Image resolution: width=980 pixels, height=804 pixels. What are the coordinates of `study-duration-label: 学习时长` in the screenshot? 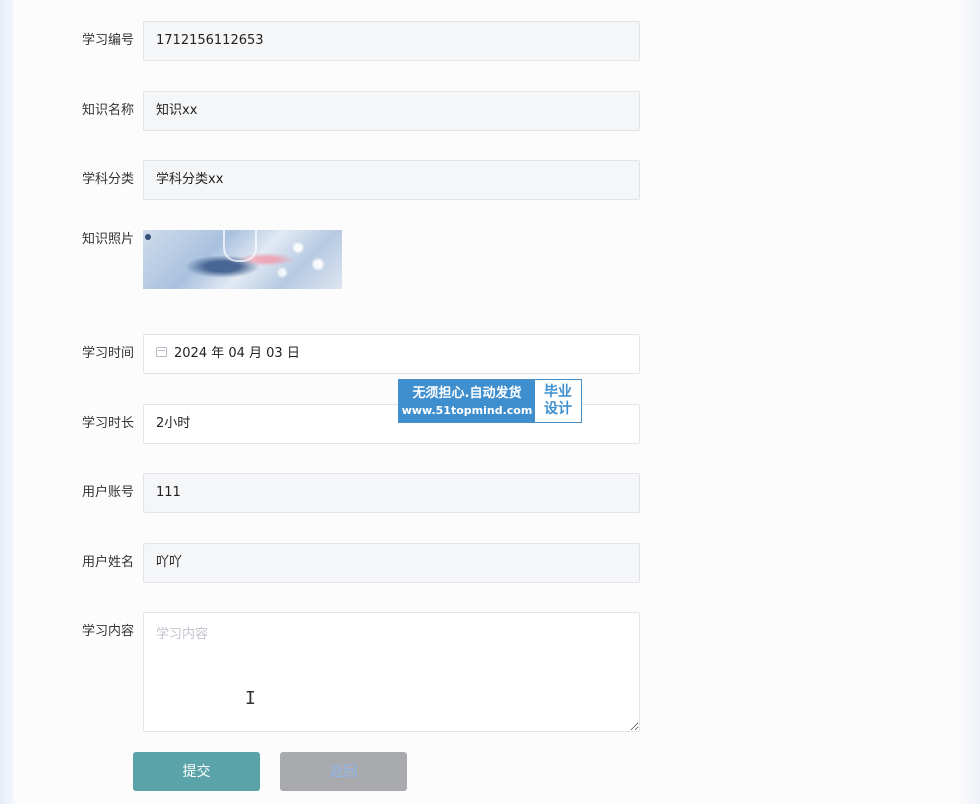 It's located at (107, 423).